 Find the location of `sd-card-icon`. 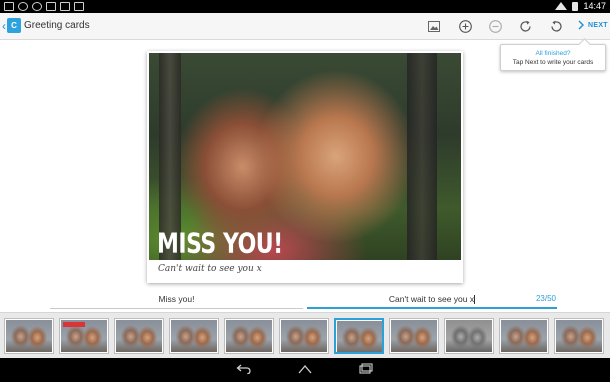

sd-card-icon is located at coordinates (65, 6).